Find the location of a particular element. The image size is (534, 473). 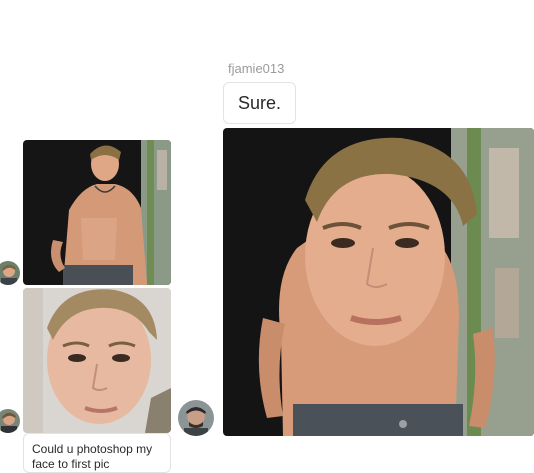

shared-photo-face is located at coordinates (97, 360).